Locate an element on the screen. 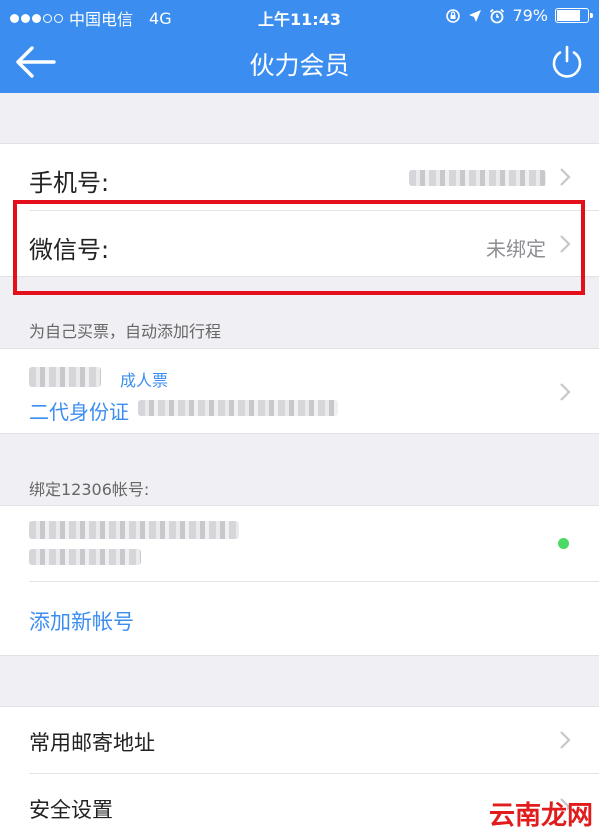 Image resolution: width=599 pixels, height=838 pixels. address-label: 常用邮寄地址 is located at coordinates (92, 743).